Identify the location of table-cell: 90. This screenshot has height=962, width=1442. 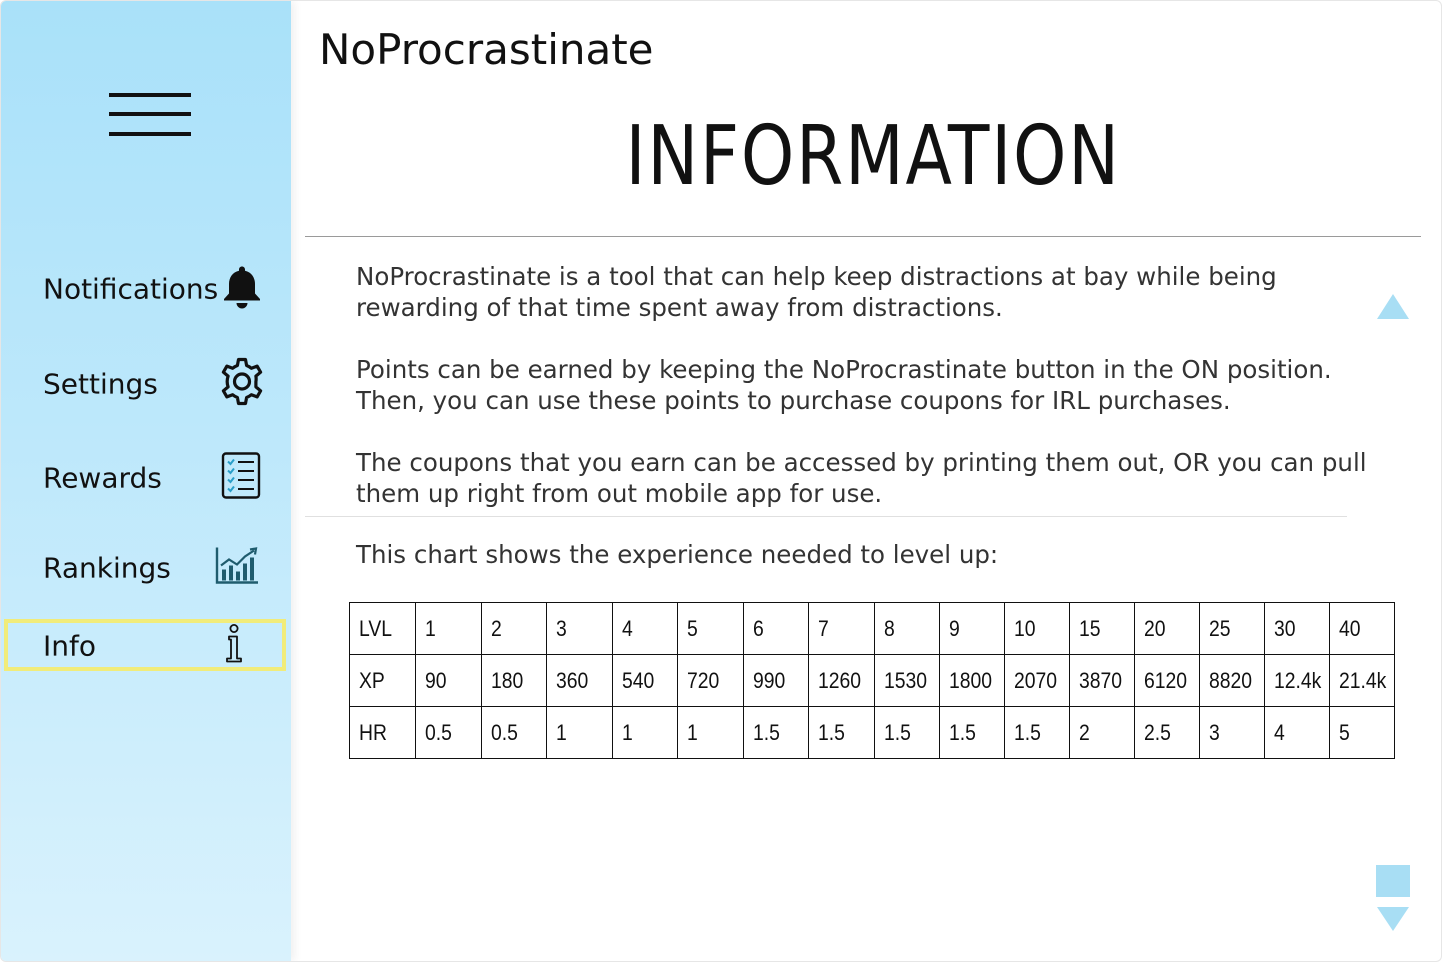
(448, 680).